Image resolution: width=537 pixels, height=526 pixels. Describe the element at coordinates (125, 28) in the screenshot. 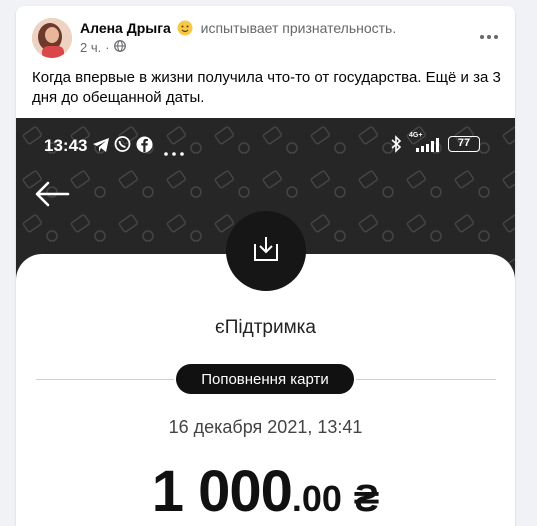

I see `author-name: Алена Дрыга` at that location.